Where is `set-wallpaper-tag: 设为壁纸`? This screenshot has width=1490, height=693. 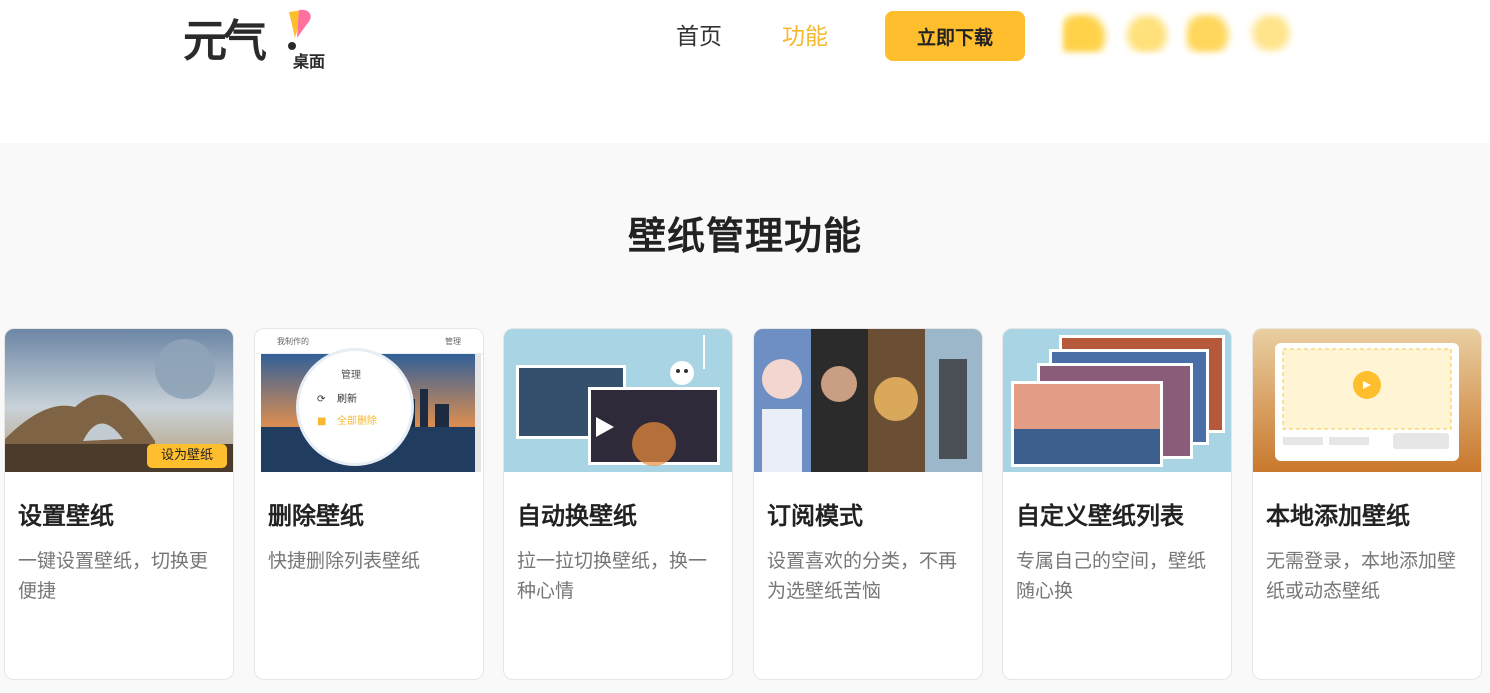 set-wallpaper-tag: 设为壁纸 is located at coordinates (187, 456).